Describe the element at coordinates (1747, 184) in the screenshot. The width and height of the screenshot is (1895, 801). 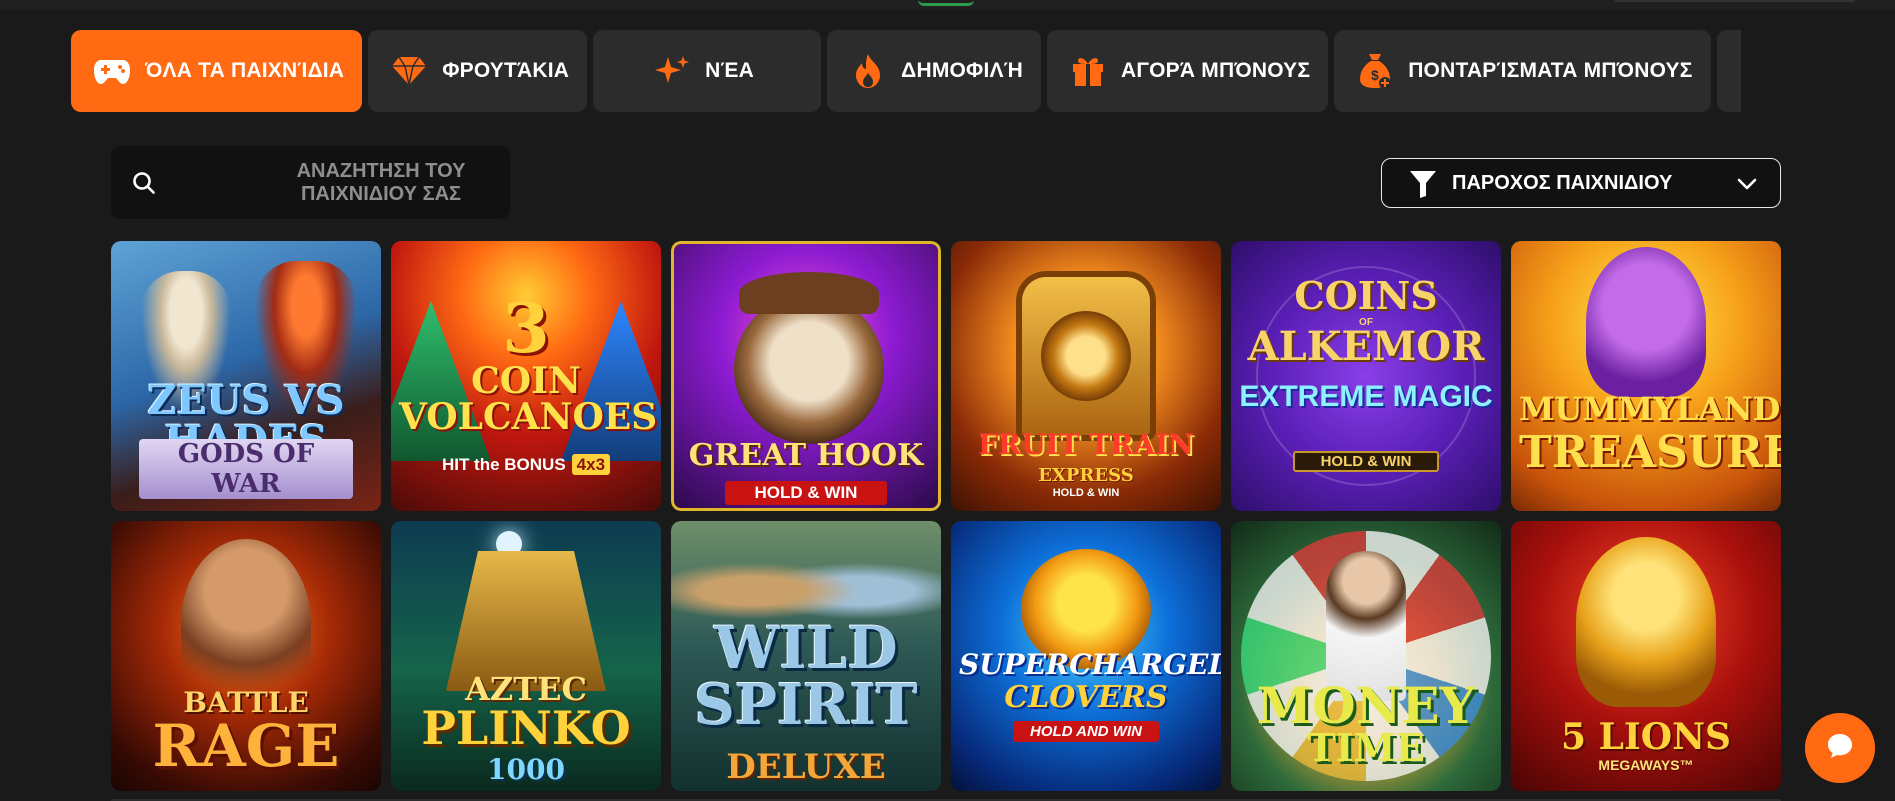
I see `chevron-down-icon` at that location.